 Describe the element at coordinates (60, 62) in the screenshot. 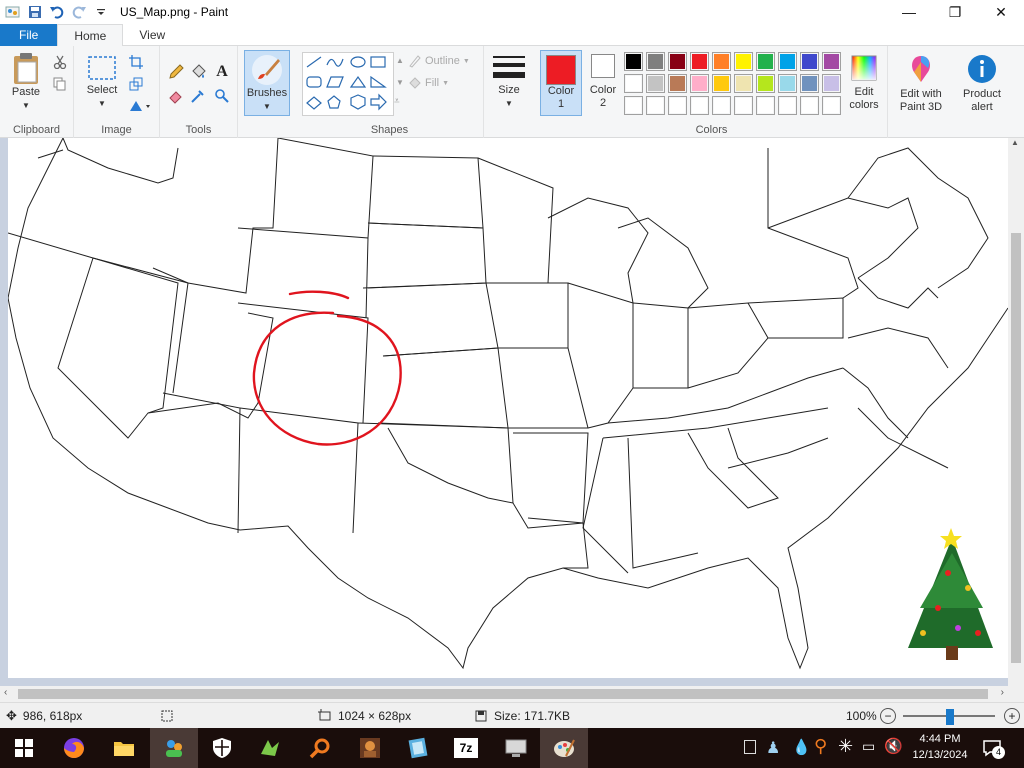

I see `cut-icon` at that location.